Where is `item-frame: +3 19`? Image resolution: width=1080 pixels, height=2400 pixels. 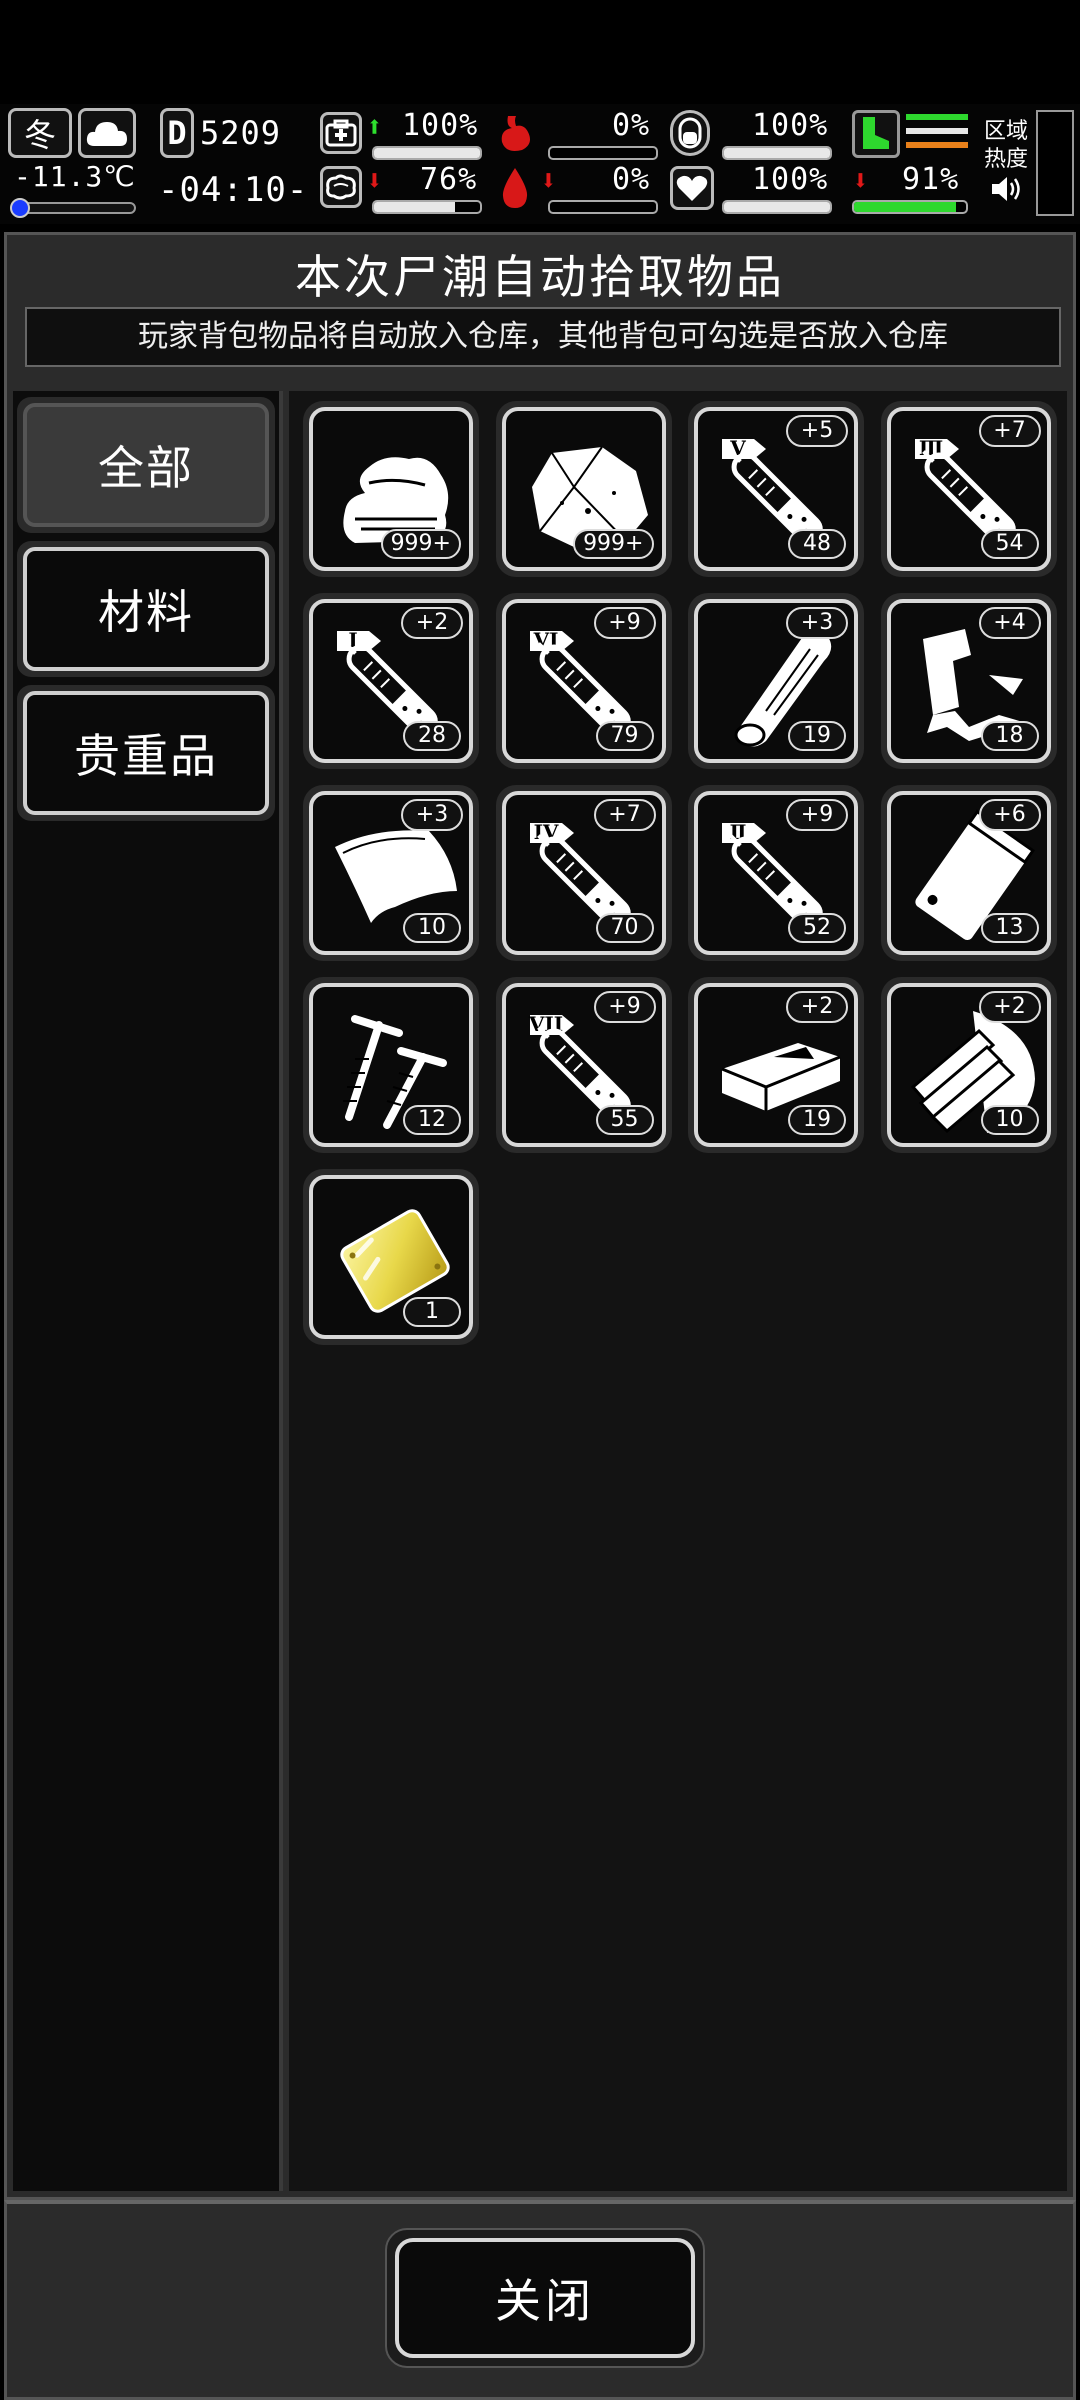 item-frame: +3 19 is located at coordinates (776, 681).